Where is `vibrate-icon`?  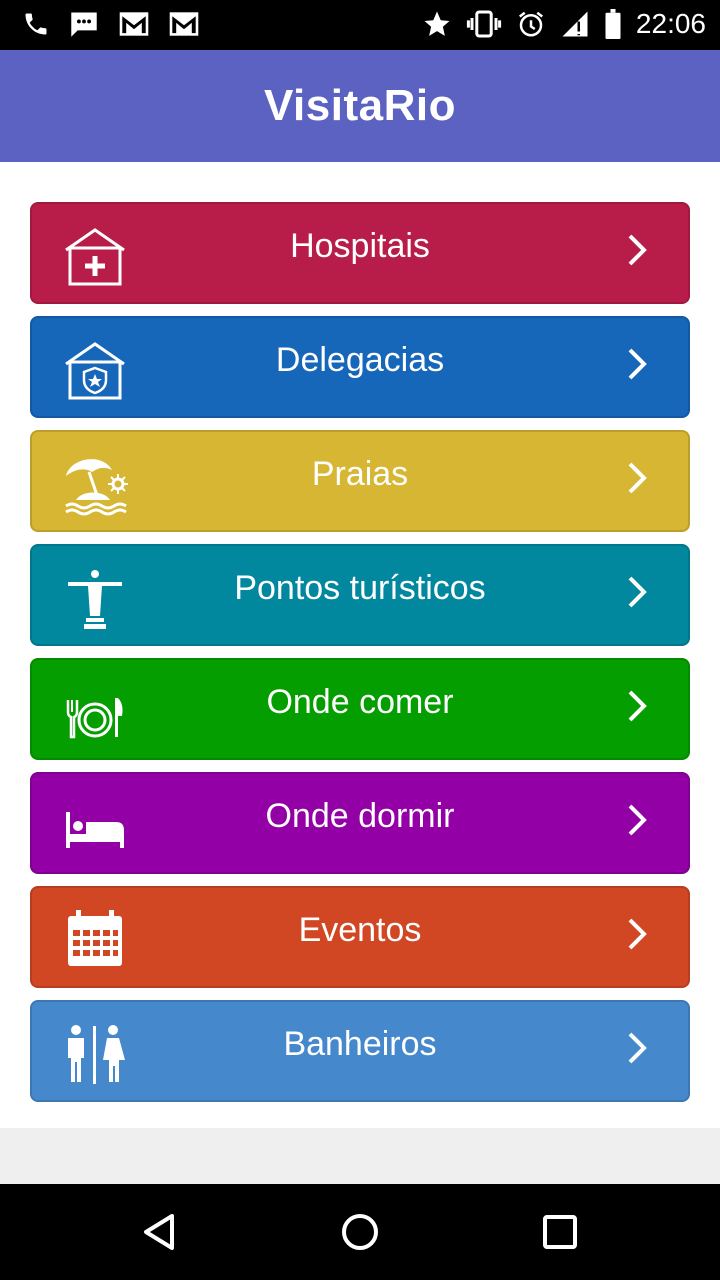 vibrate-icon is located at coordinates (484, 24).